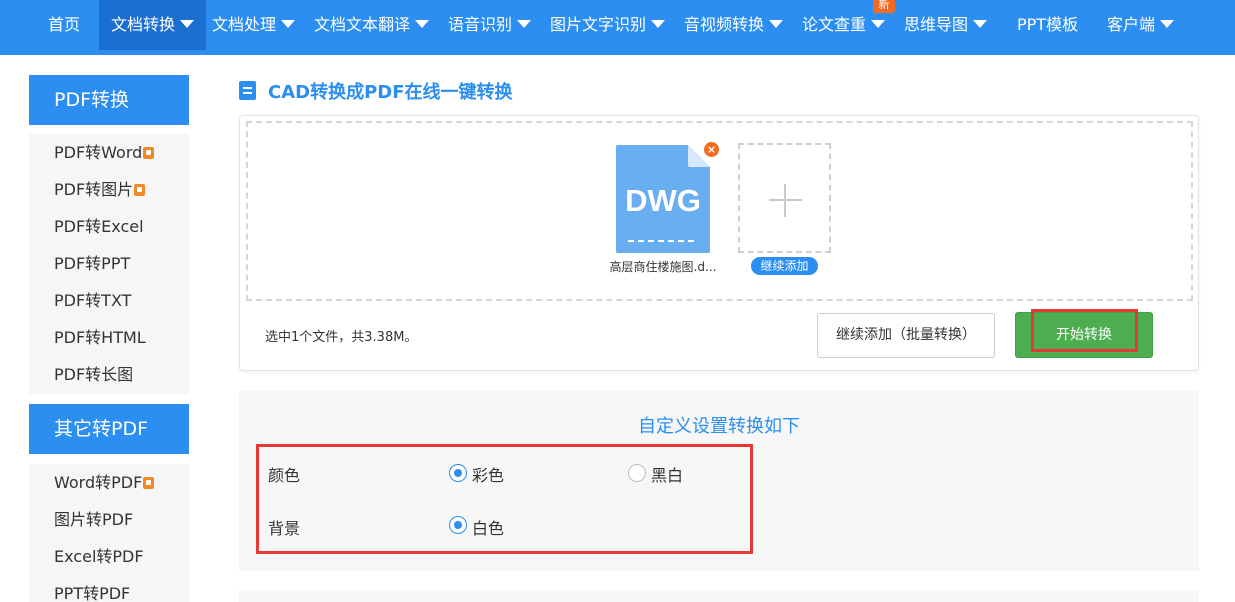  I want to click on settings-title: 自定义设置转换如下, so click(719, 426).